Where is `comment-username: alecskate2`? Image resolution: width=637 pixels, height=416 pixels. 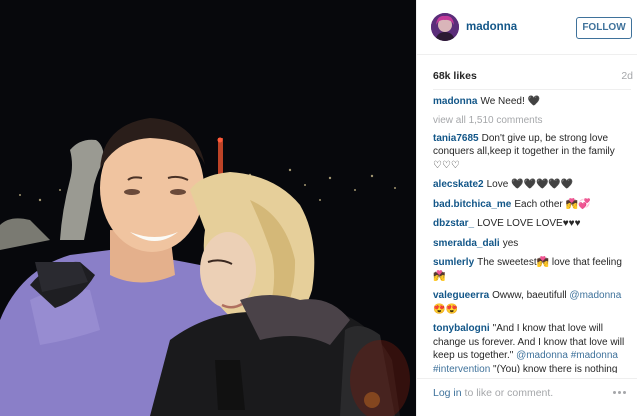 comment-username: alecskate2 is located at coordinates (458, 184).